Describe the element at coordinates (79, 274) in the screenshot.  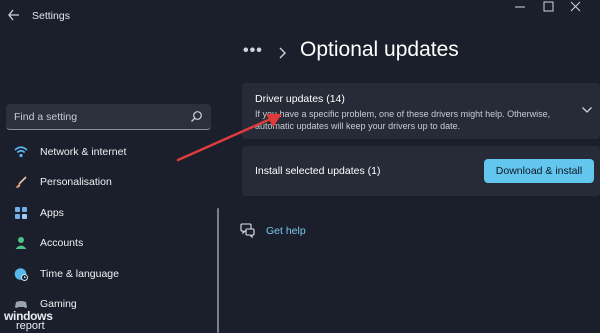
I see `sidebar-item-label: Time & language` at that location.